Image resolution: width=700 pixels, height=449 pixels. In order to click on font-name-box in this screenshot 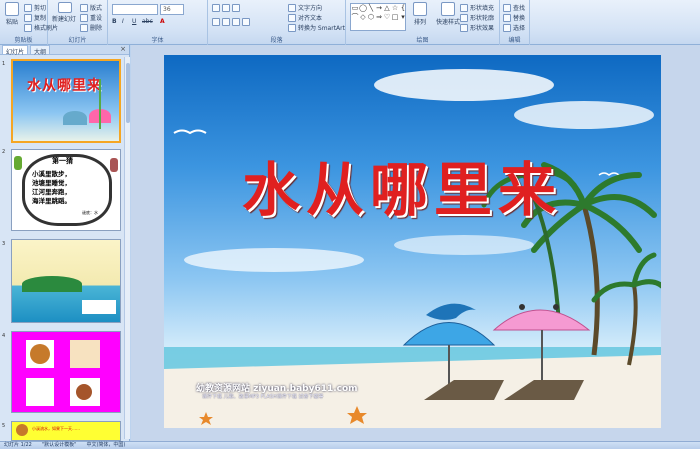, I will do `click(135, 9)`.